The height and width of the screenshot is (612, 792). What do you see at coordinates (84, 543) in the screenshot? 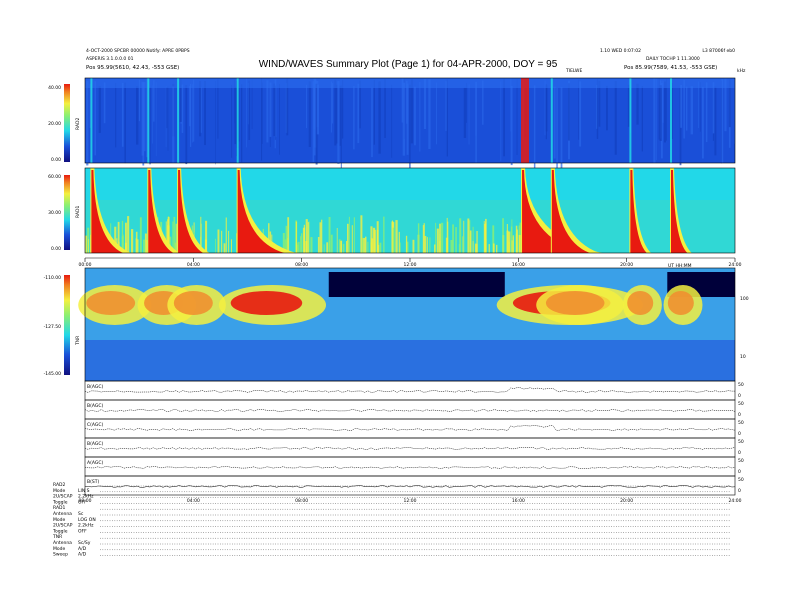
I see `param-value: Sc/Sy` at bounding box center [84, 543].